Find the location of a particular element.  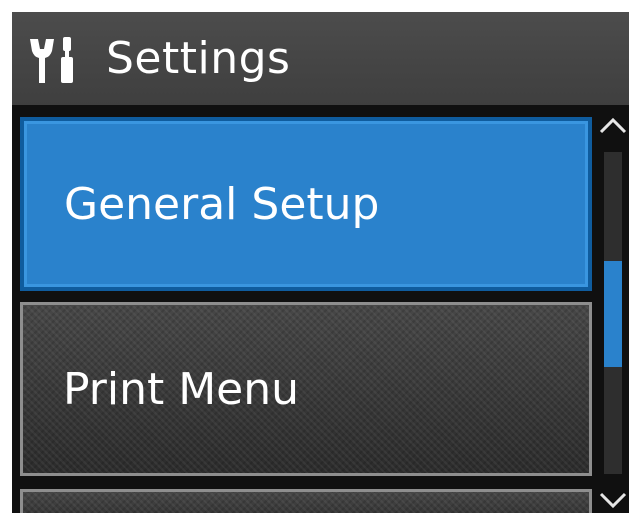

scroll-up-button is located at coordinates (613, 129).